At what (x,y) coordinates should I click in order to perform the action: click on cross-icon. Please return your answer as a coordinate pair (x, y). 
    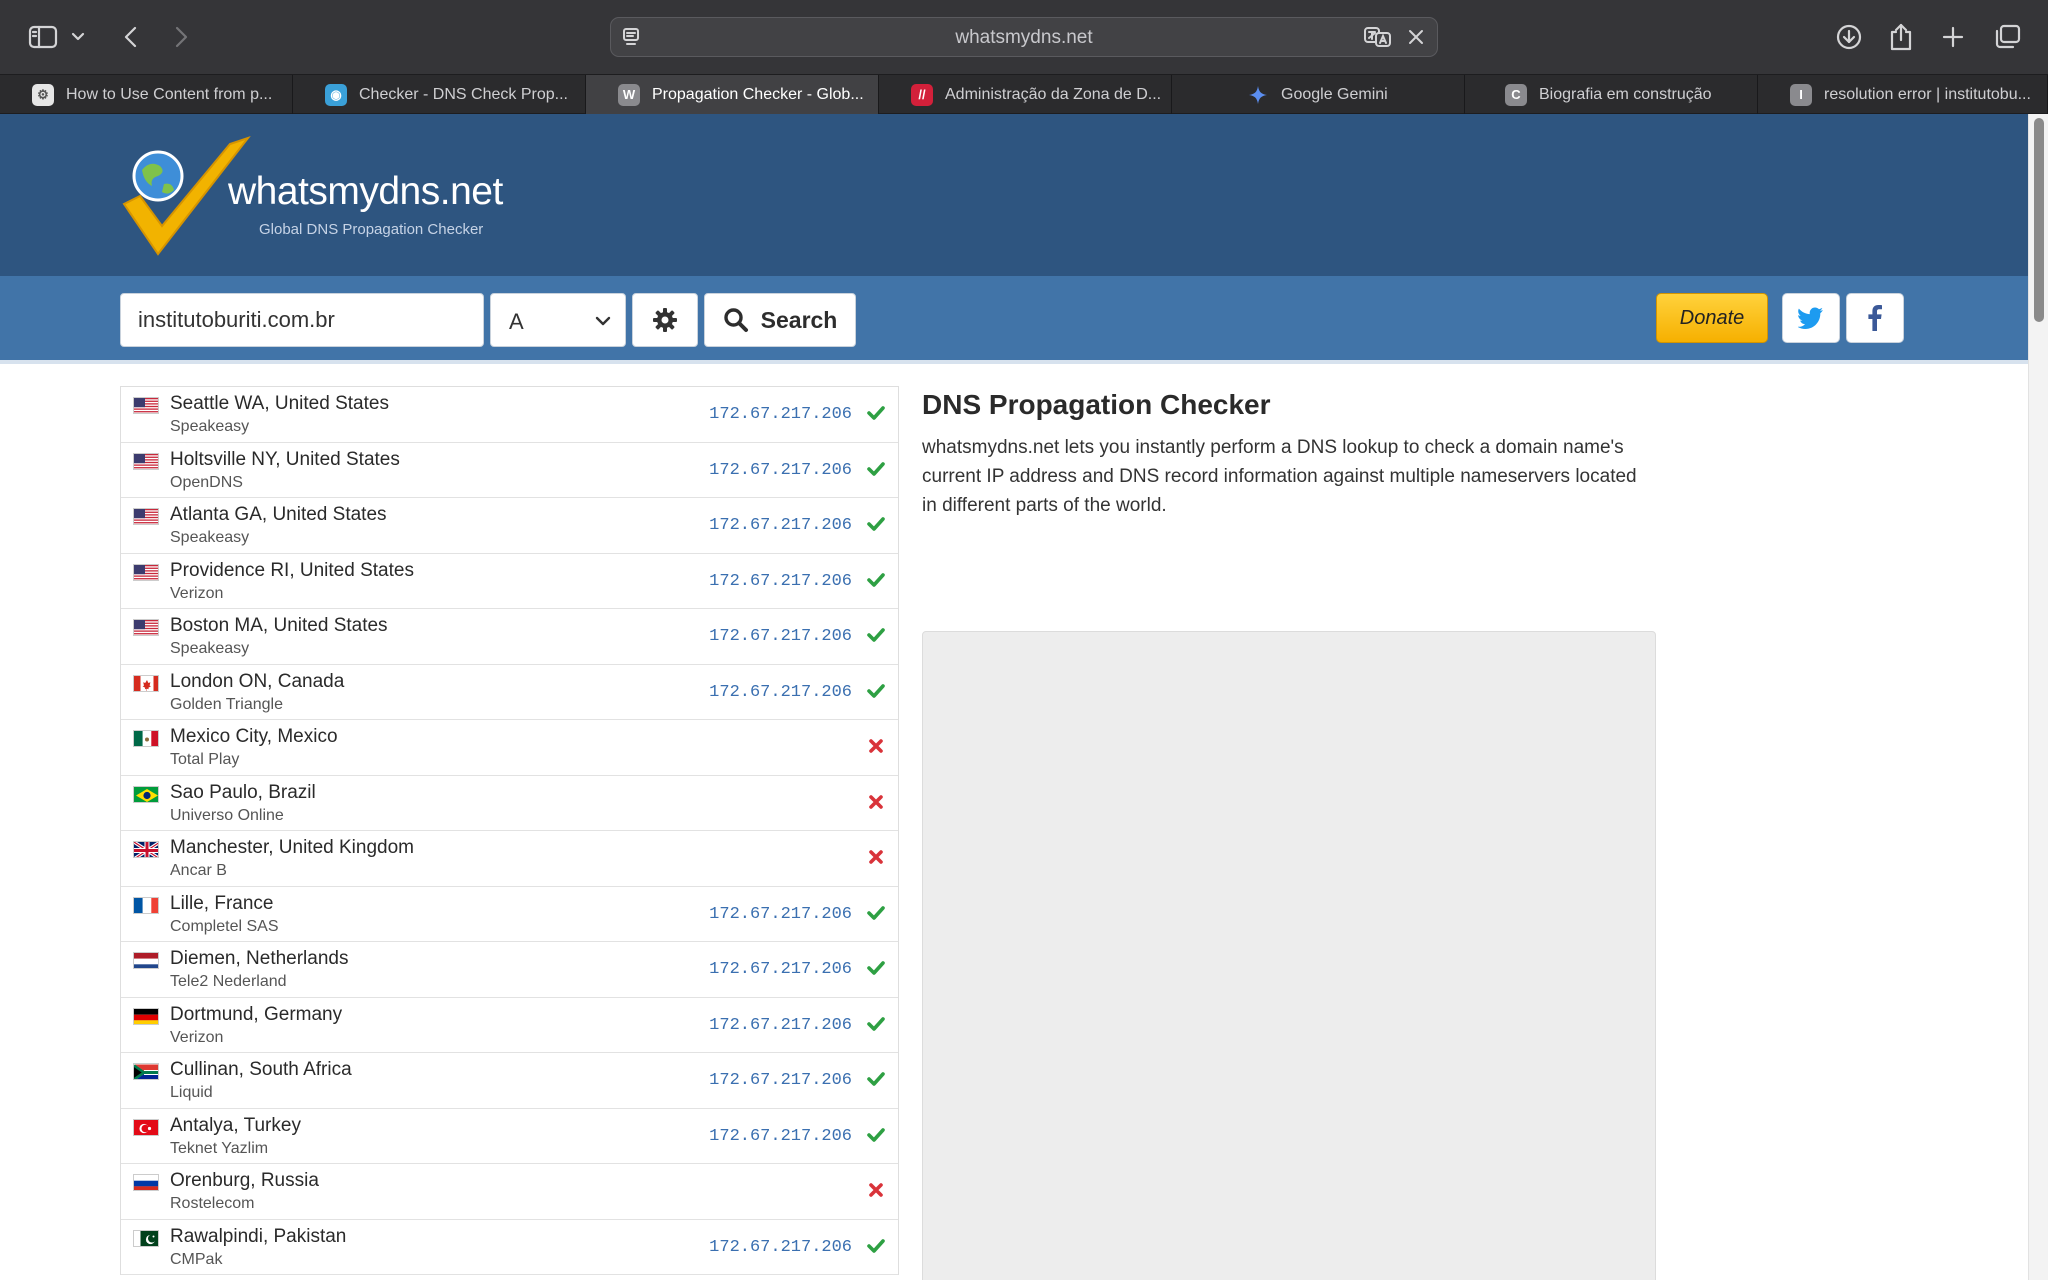
    Looking at the image, I should click on (876, 746).